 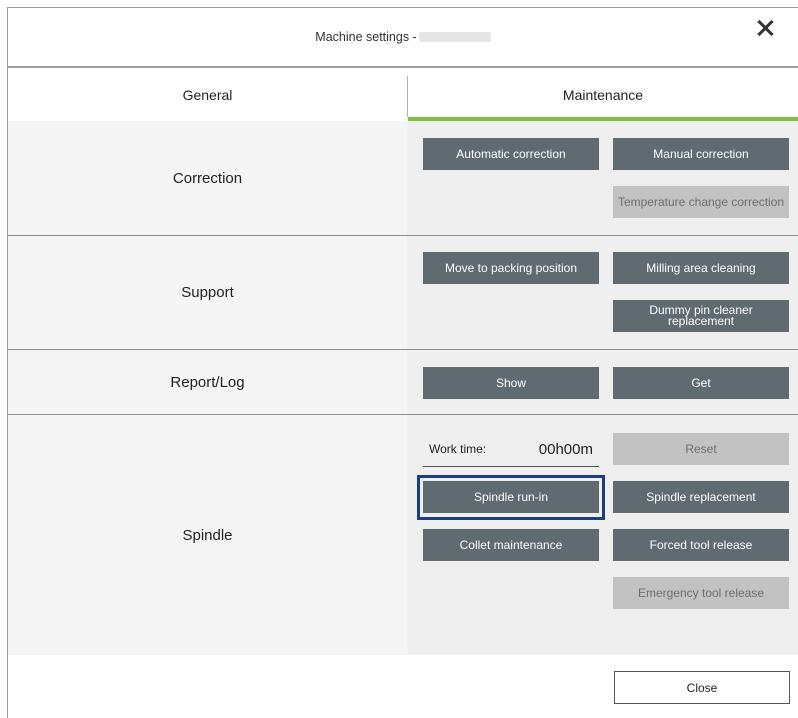 I want to click on automatic-correction-button: Automatic correction, so click(x=511, y=154).